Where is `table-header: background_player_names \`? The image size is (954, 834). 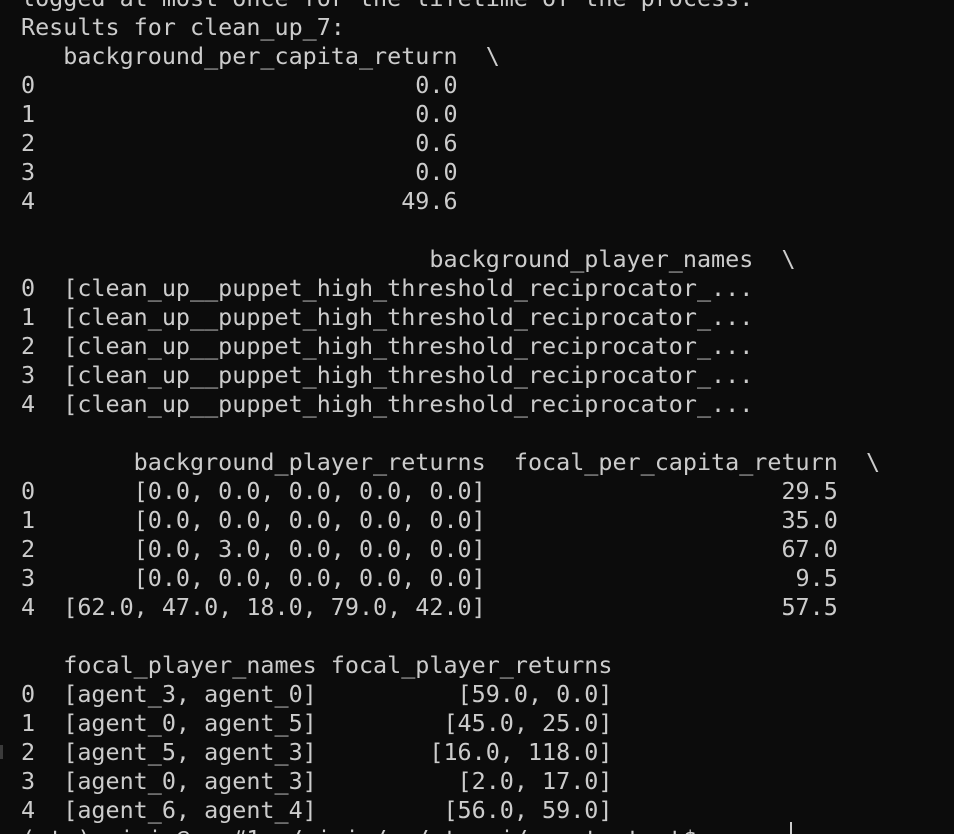
table-header: background_player_names \ is located at coordinates (408, 259).